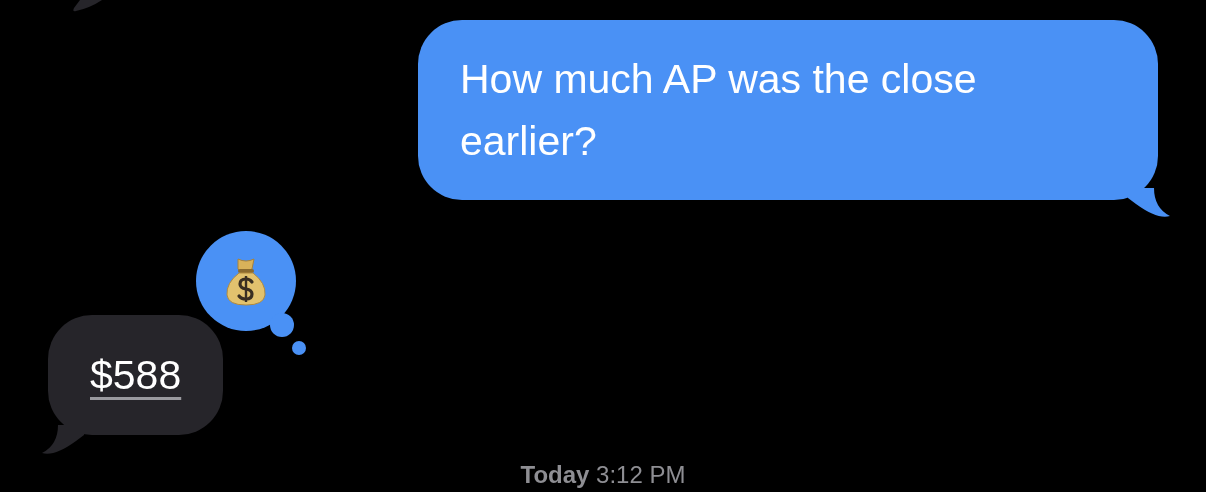 Image resolution: width=1206 pixels, height=492 pixels. Describe the element at coordinates (603, 475) in the screenshot. I see `timestamp: Today 3:12 PM` at that location.